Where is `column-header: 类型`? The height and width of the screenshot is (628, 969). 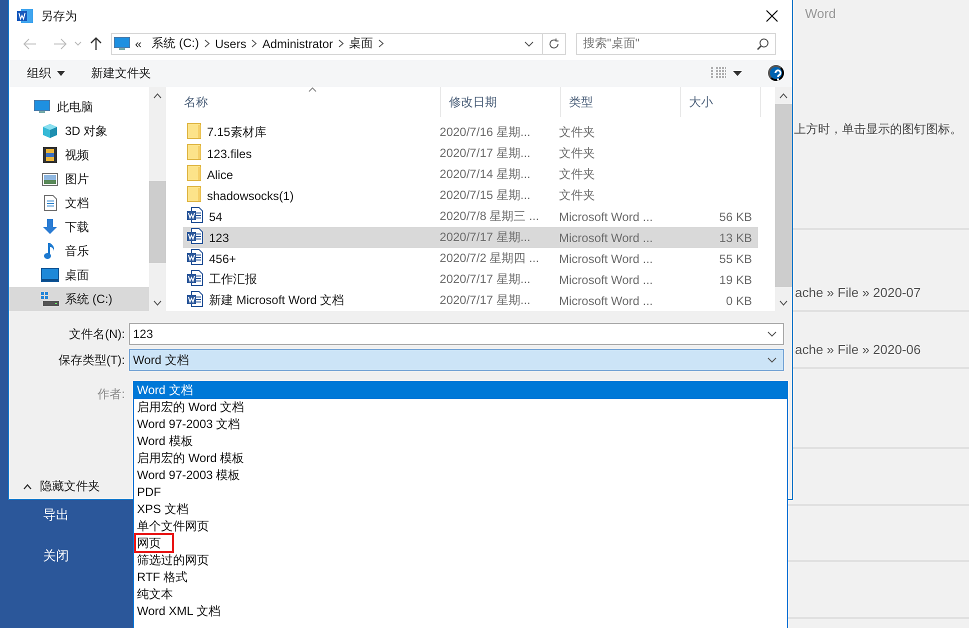
column-header: 类型 is located at coordinates (621, 102).